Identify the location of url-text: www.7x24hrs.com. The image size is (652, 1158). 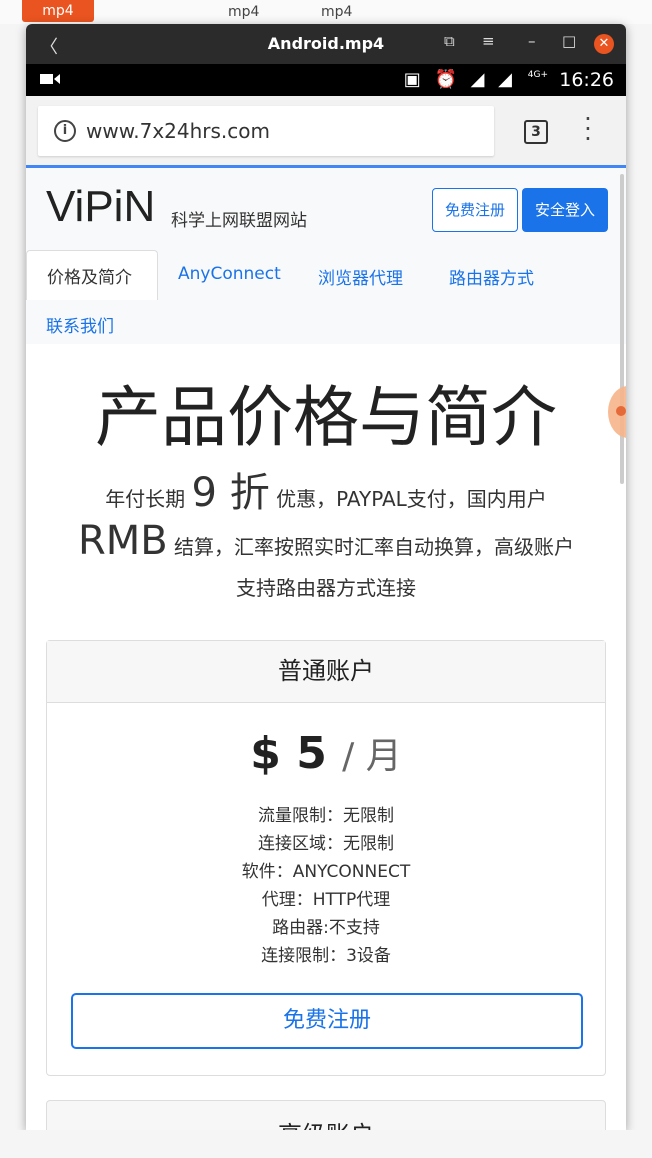
(178, 131).